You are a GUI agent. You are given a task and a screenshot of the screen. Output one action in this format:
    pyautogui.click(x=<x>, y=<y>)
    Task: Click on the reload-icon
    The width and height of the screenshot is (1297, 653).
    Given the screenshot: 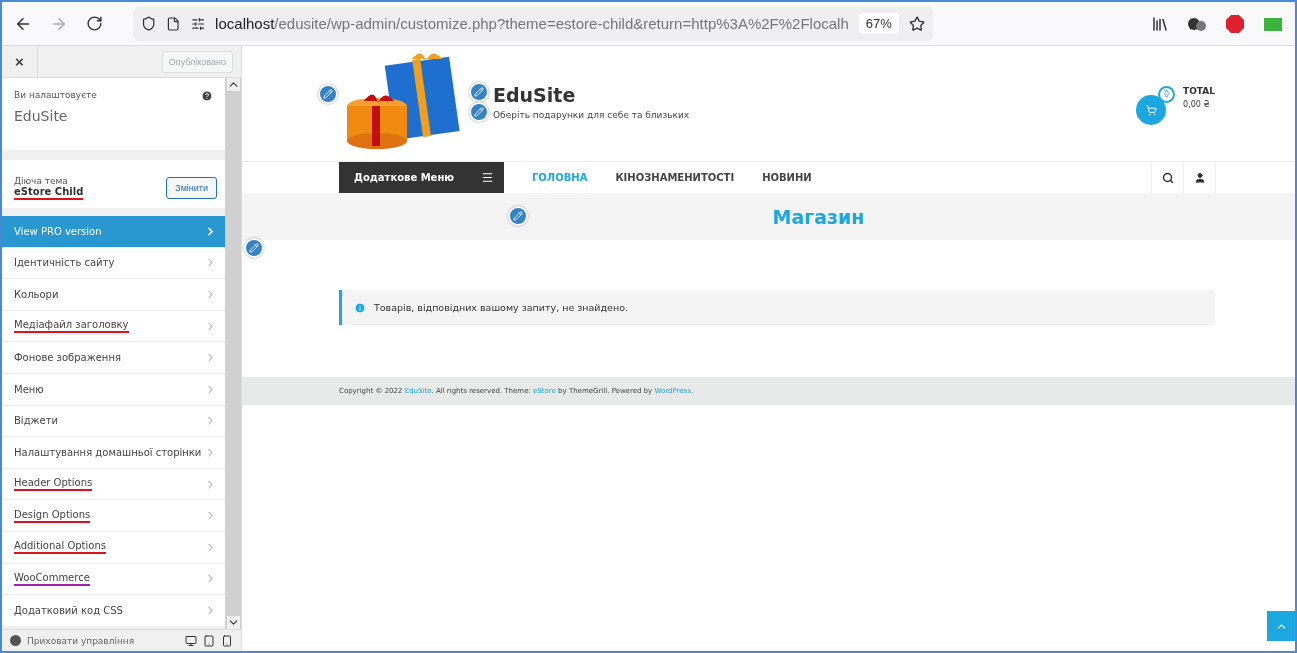 What is the action you would take?
    pyautogui.click(x=94, y=23)
    